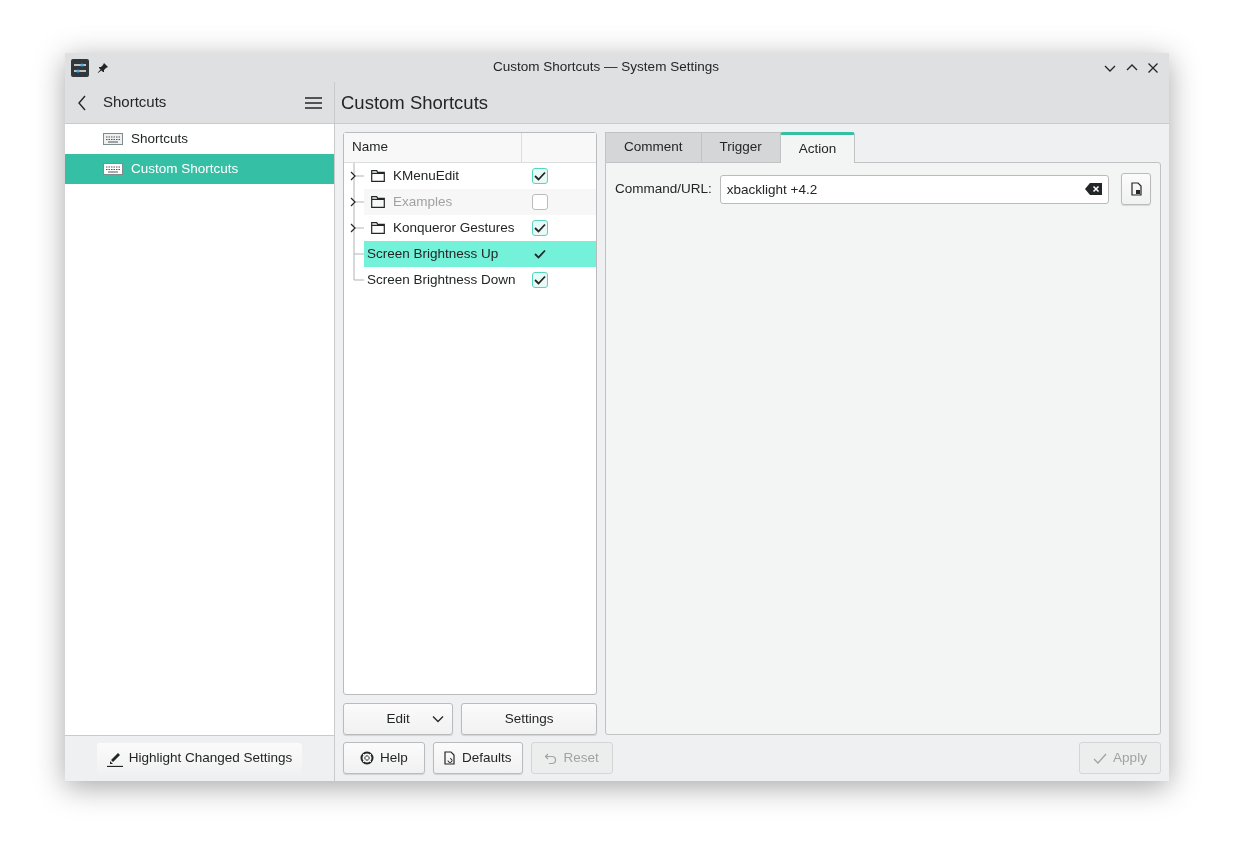 Image resolution: width=1234 pixels, height=859 pixels. What do you see at coordinates (1132, 67) in the screenshot?
I see `maximize-icon` at bounding box center [1132, 67].